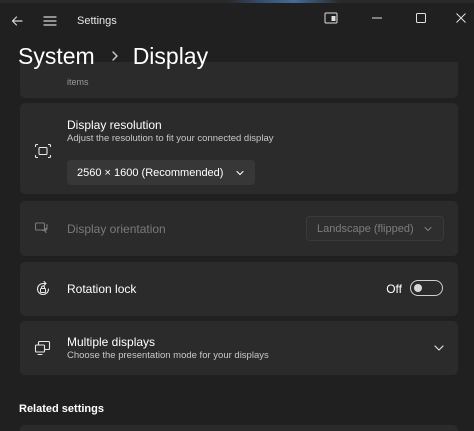 This screenshot has width=474, height=431. Describe the element at coordinates (111, 342) in the screenshot. I see `multiple-displays-title: Multiple displays` at that location.